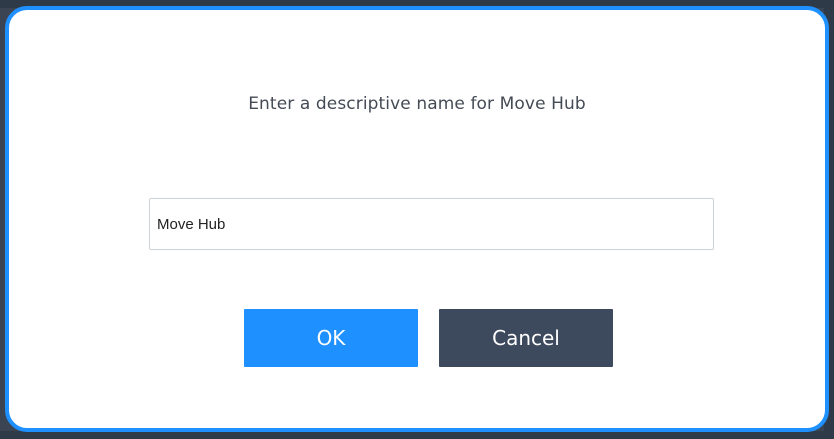 This screenshot has height=439, width=834. Describe the element at coordinates (417, 104) in the screenshot. I see `dialog-prompt: Enter a descriptive name for Move Hub` at that location.